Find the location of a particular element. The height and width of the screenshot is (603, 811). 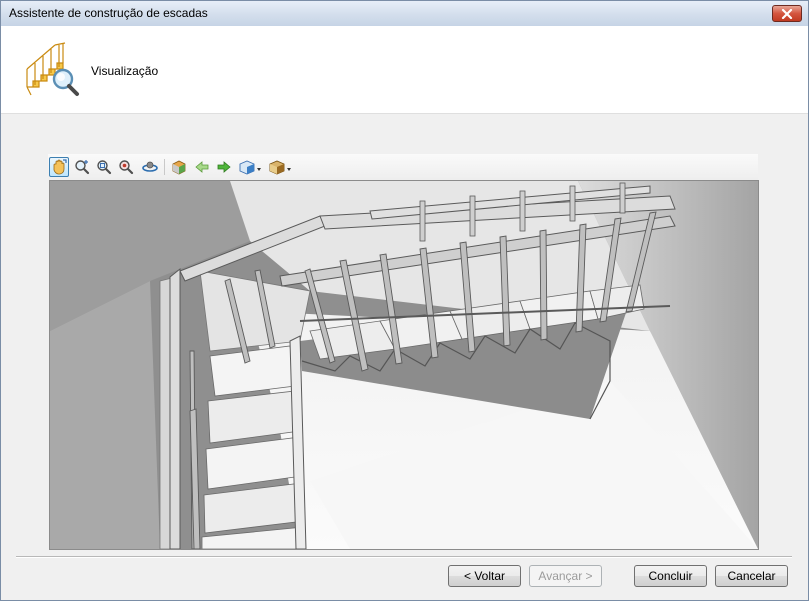

toolbar-separator is located at coordinates (164, 167).